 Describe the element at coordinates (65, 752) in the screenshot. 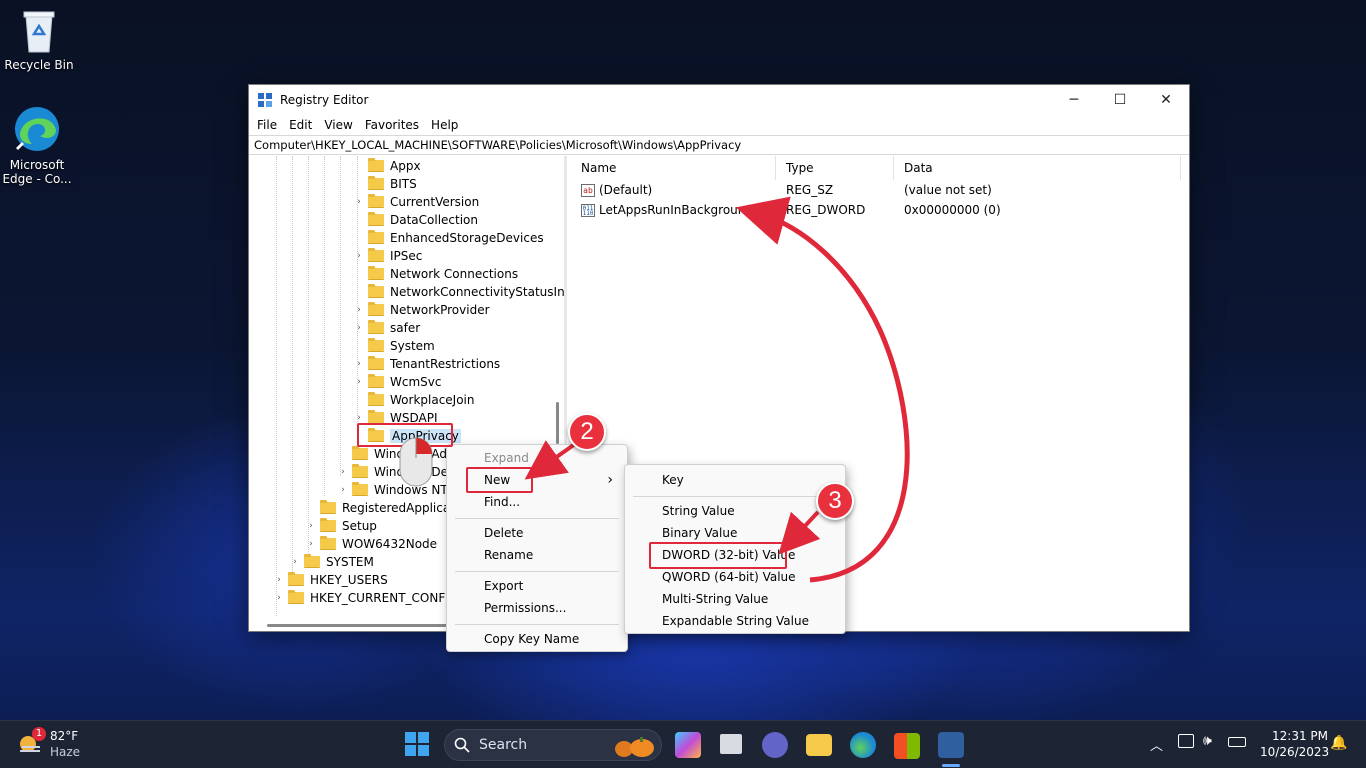

I see `weather-condition: Haze` at that location.